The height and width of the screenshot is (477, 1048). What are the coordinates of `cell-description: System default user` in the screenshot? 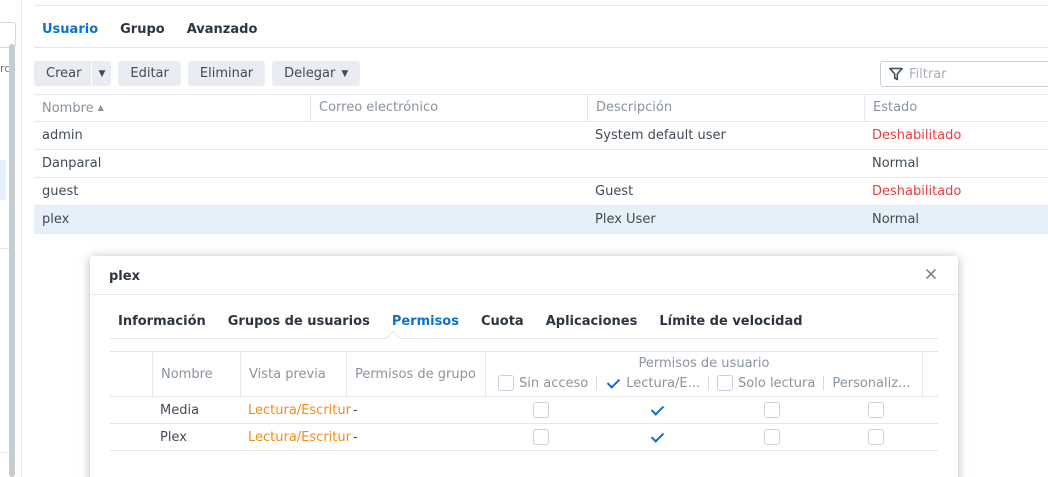 It's located at (660, 135).